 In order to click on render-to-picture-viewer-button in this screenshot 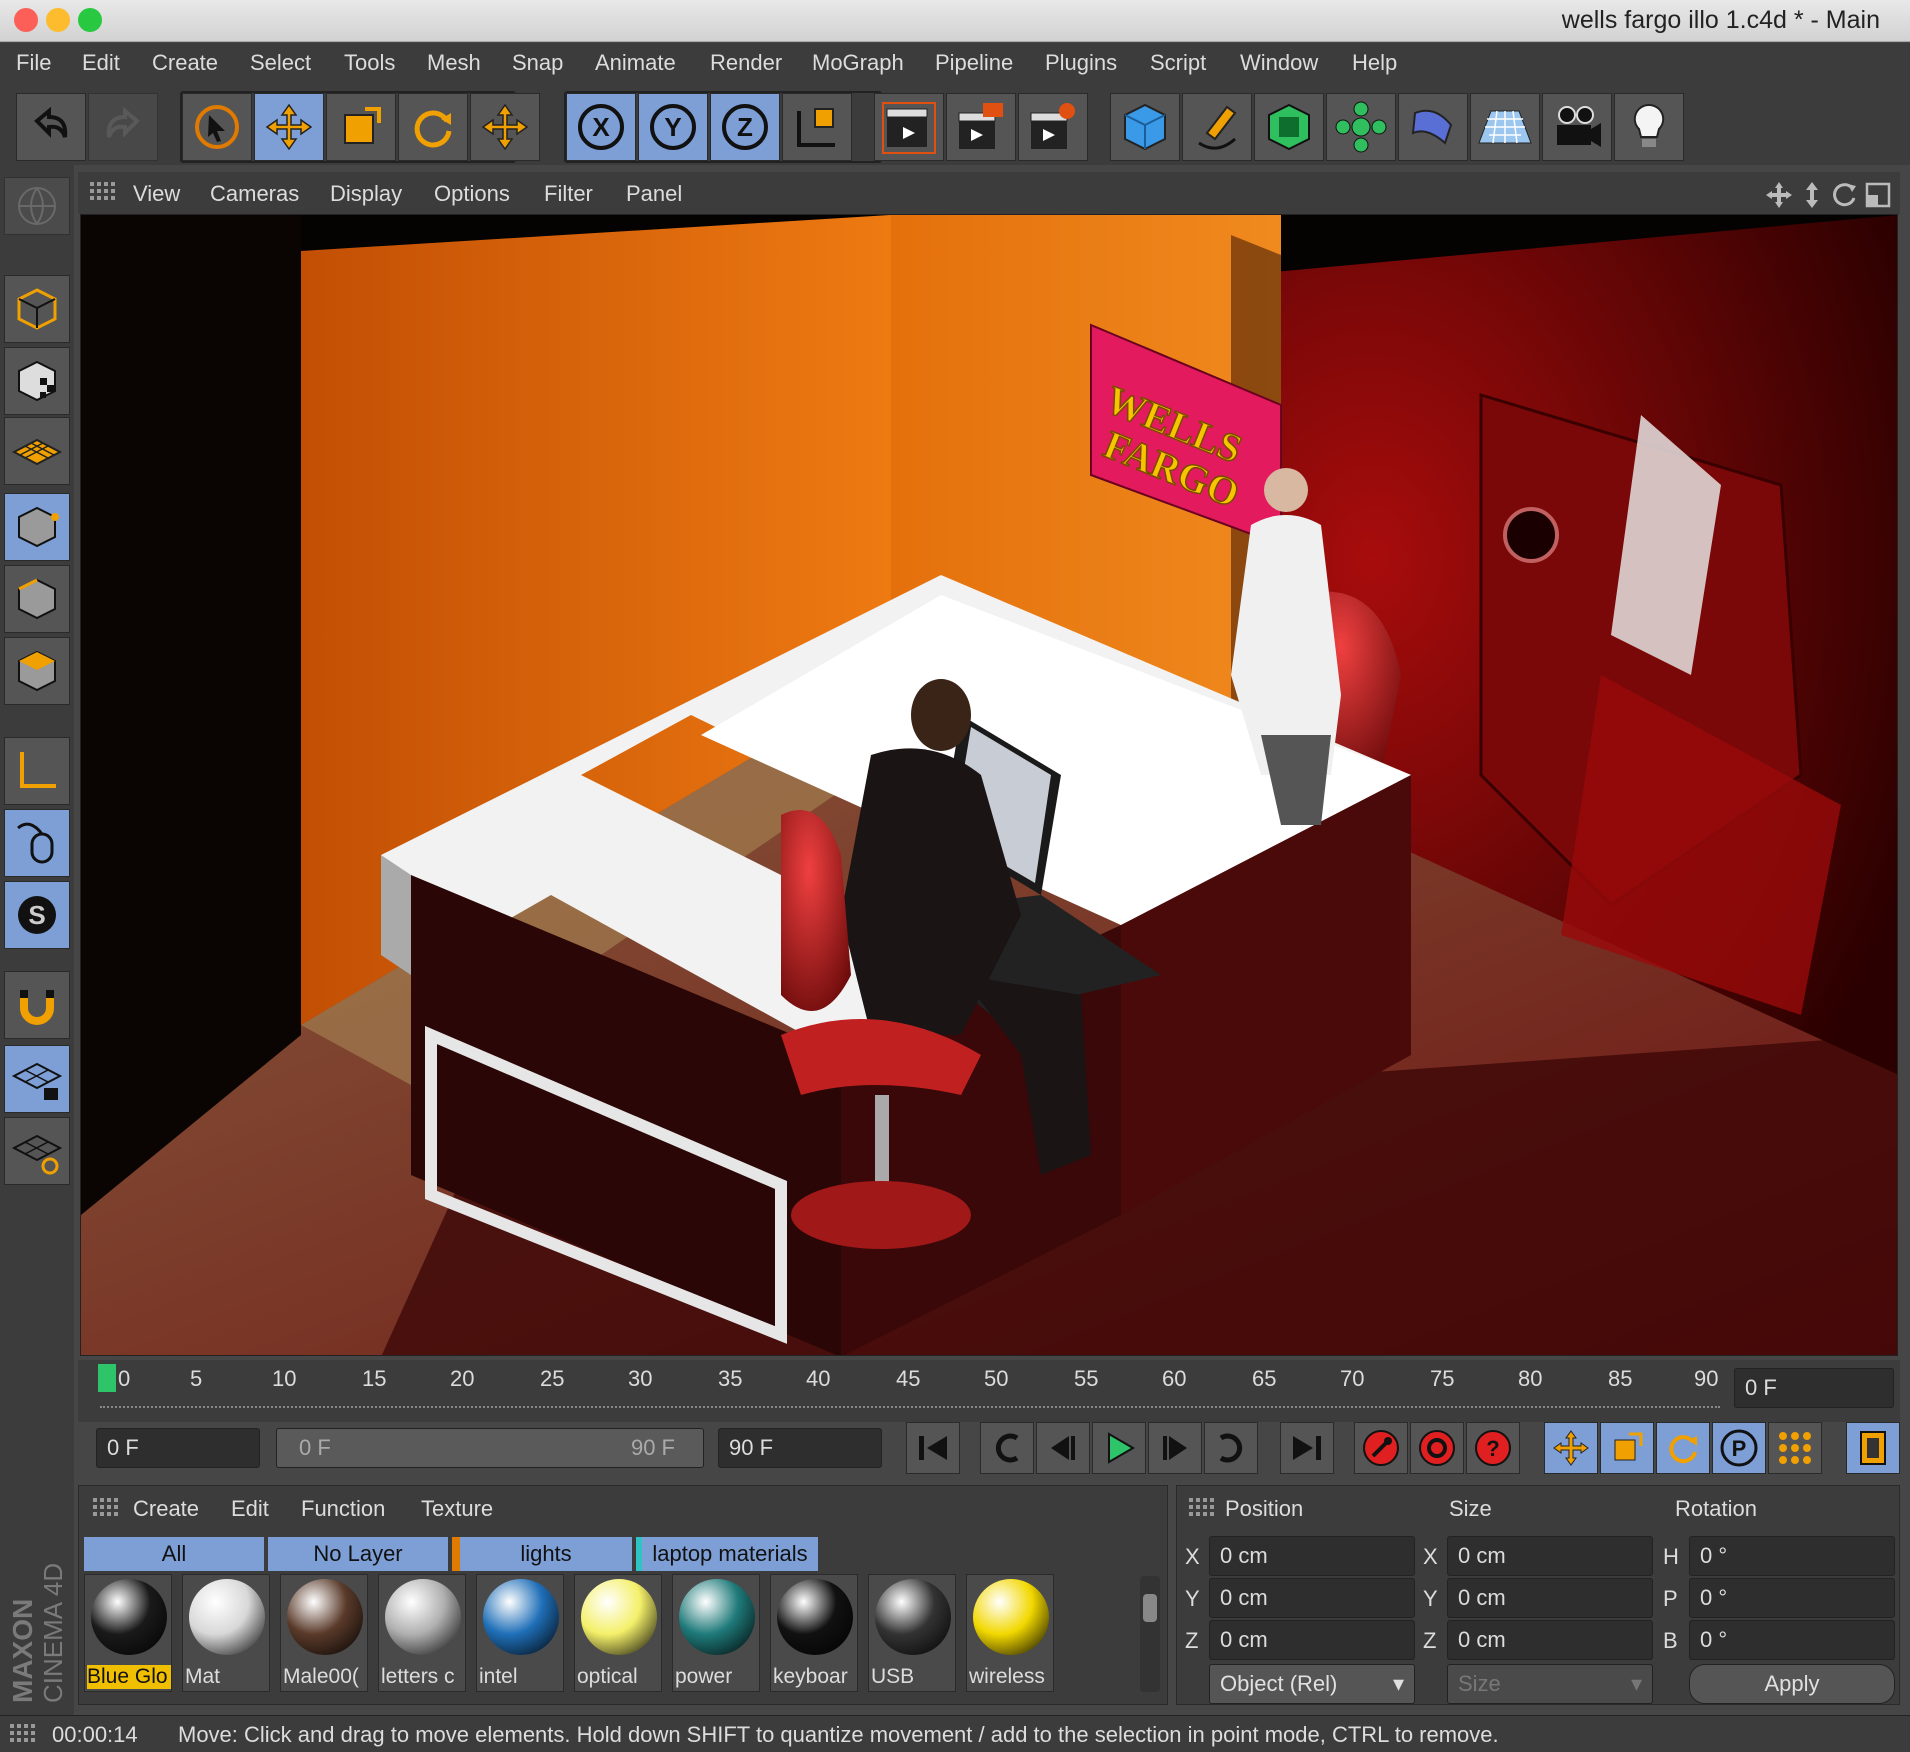, I will do `click(981, 127)`.